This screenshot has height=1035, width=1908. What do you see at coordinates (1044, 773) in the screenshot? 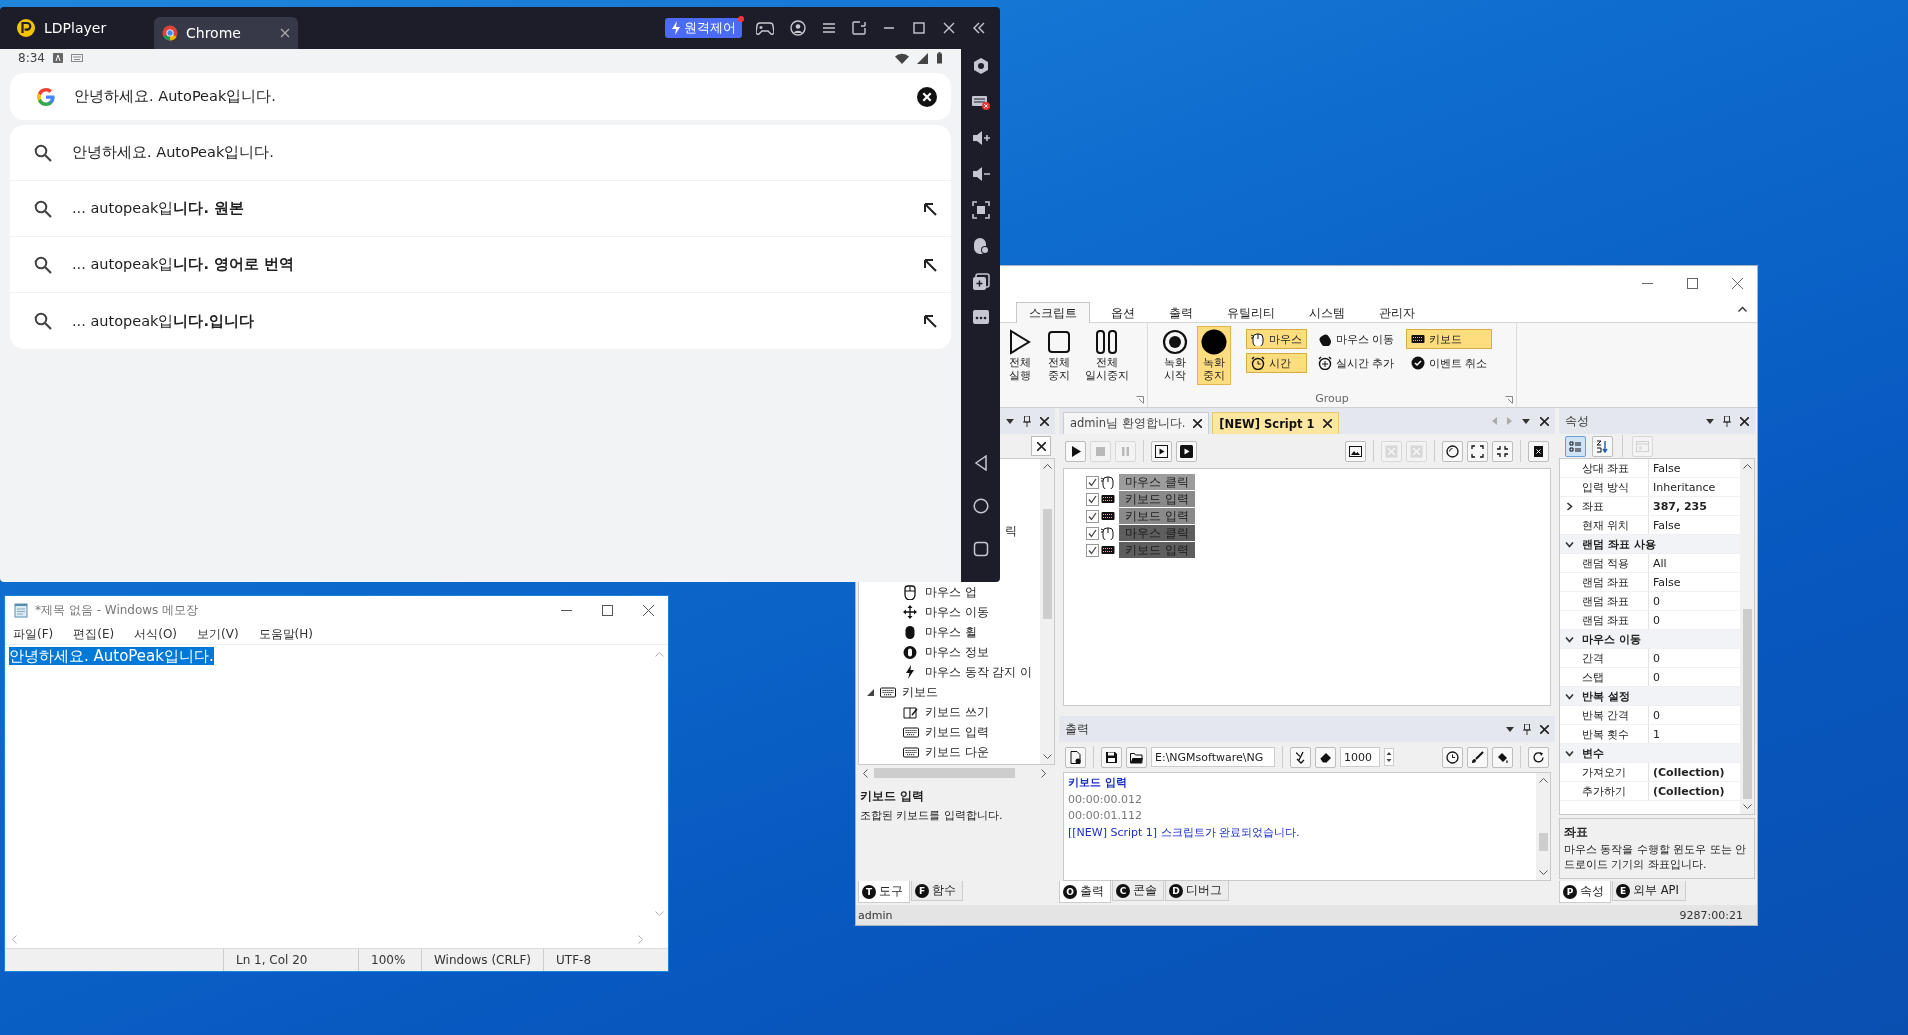
I see `scroll-right-icon` at bounding box center [1044, 773].